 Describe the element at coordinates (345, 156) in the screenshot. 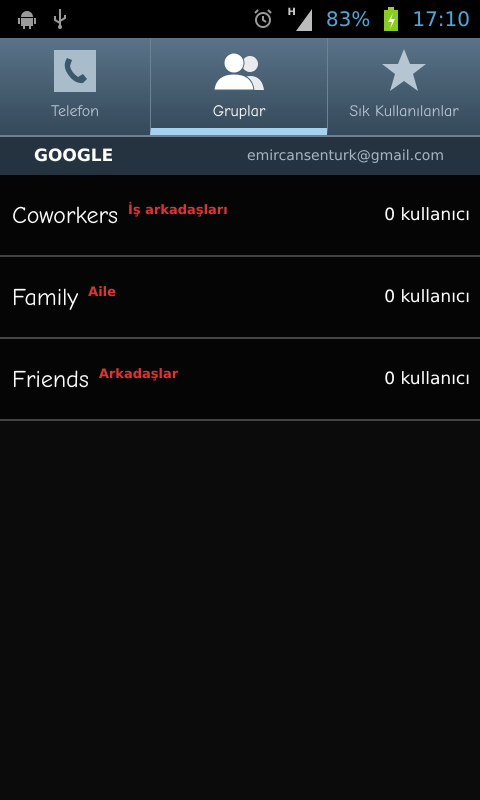

I see `account-email: emircansenturk@gmail.com` at that location.